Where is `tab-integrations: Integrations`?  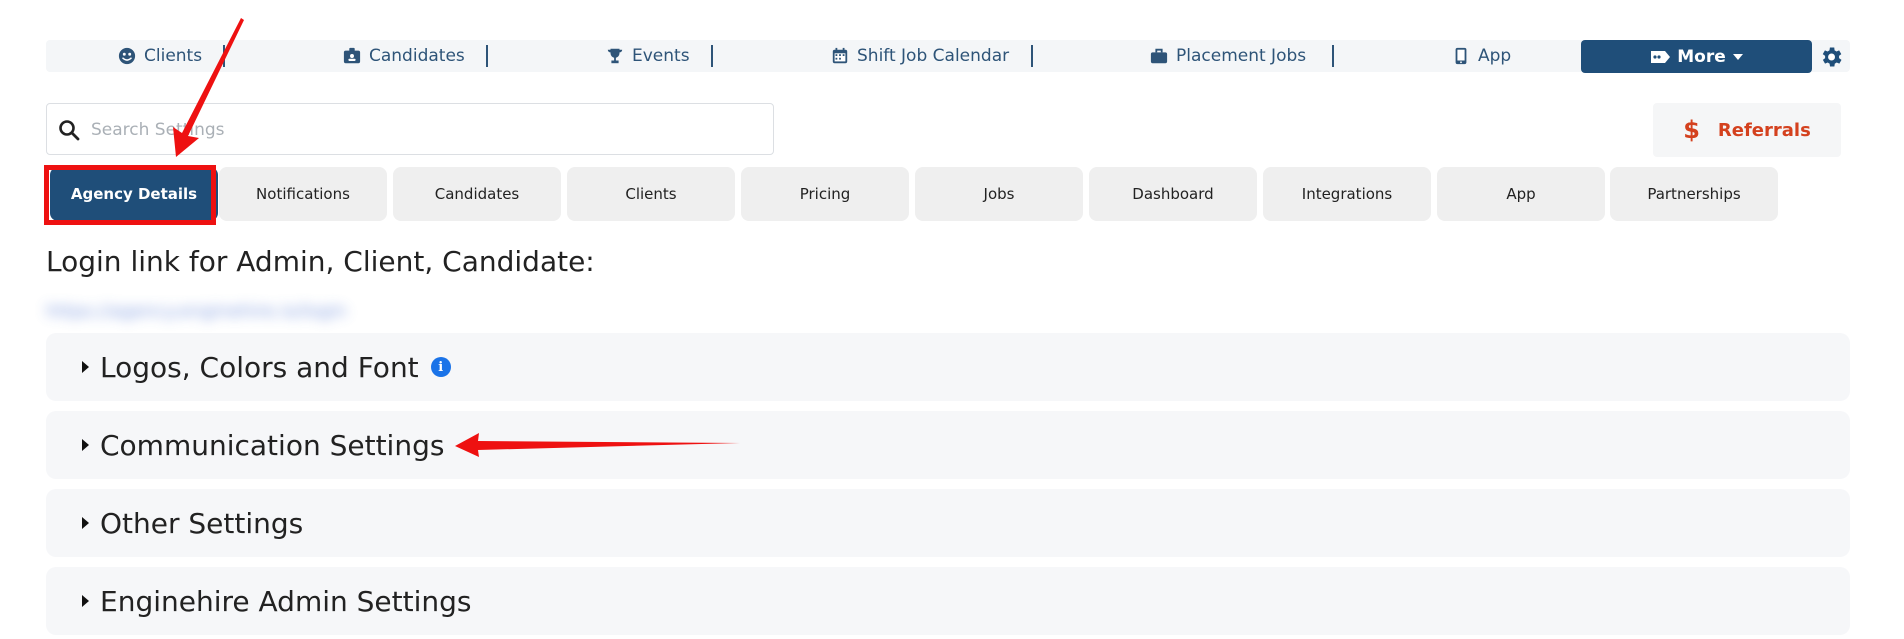 tab-integrations: Integrations is located at coordinates (1347, 194).